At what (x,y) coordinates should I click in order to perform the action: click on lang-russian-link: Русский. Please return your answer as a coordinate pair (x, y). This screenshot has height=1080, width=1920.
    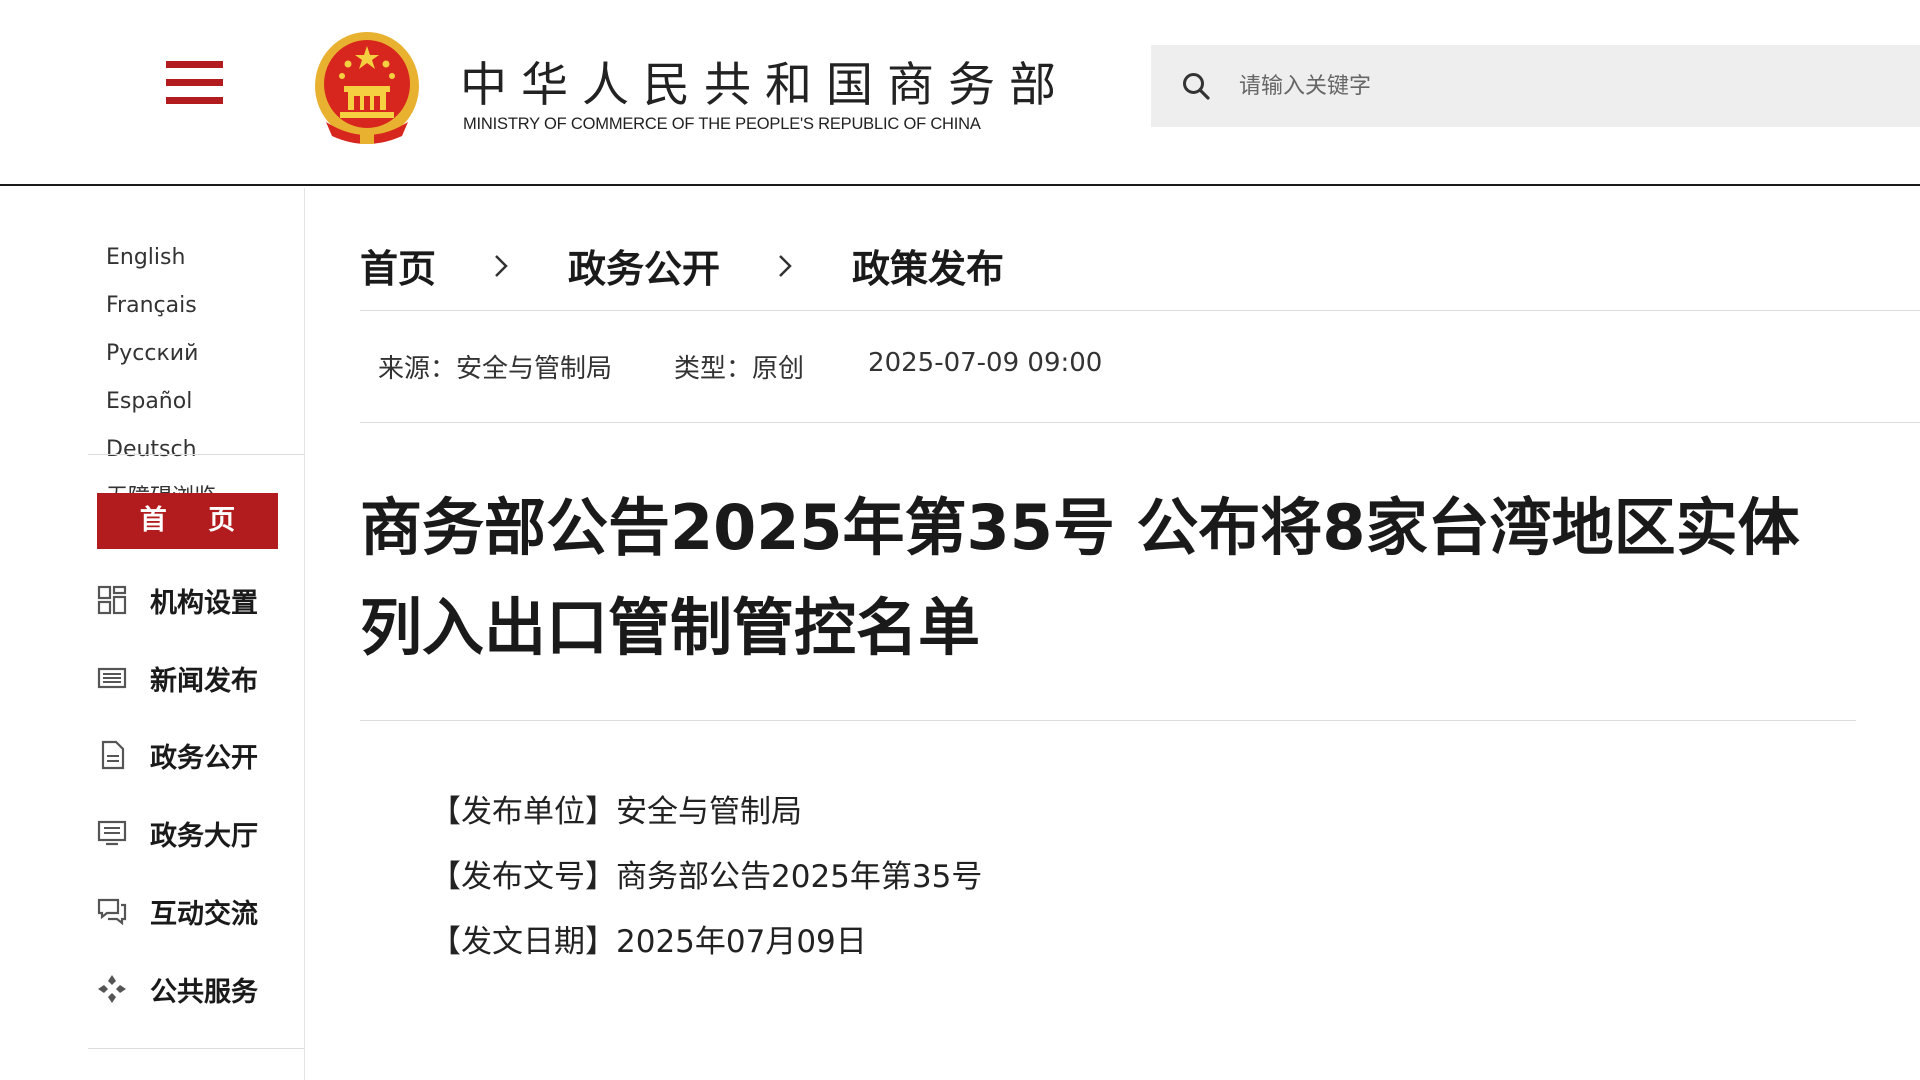
    Looking at the image, I should click on (152, 354).